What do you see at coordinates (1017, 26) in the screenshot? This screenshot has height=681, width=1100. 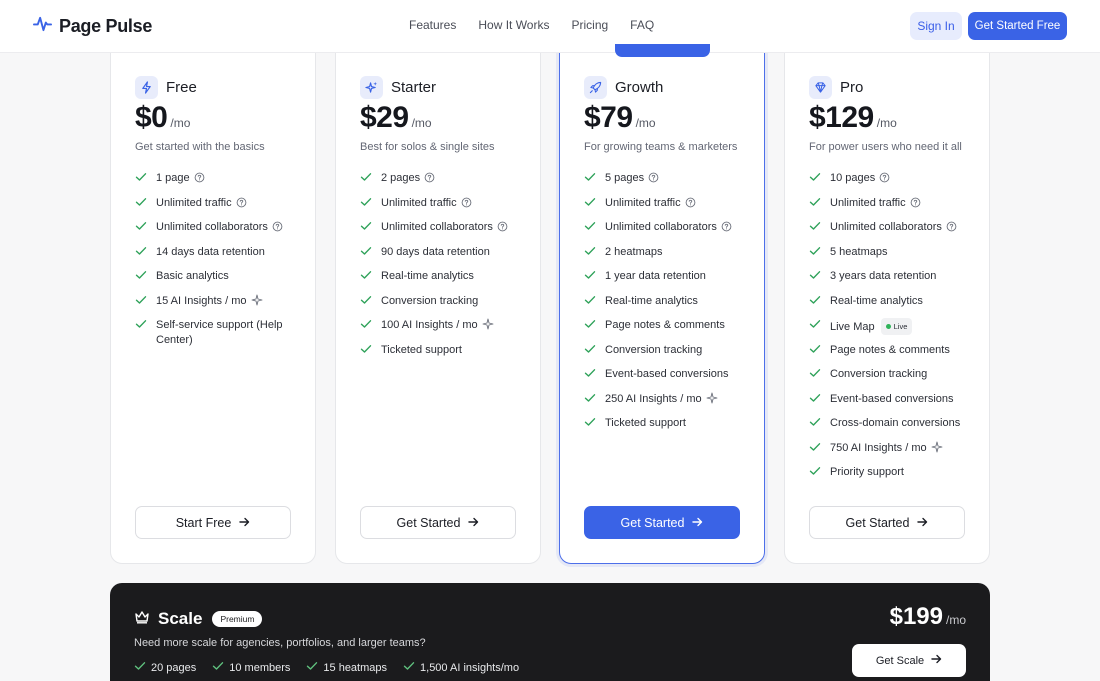 I see `get-started-free-button: Get Started Free` at bounding box center [1017, 26].